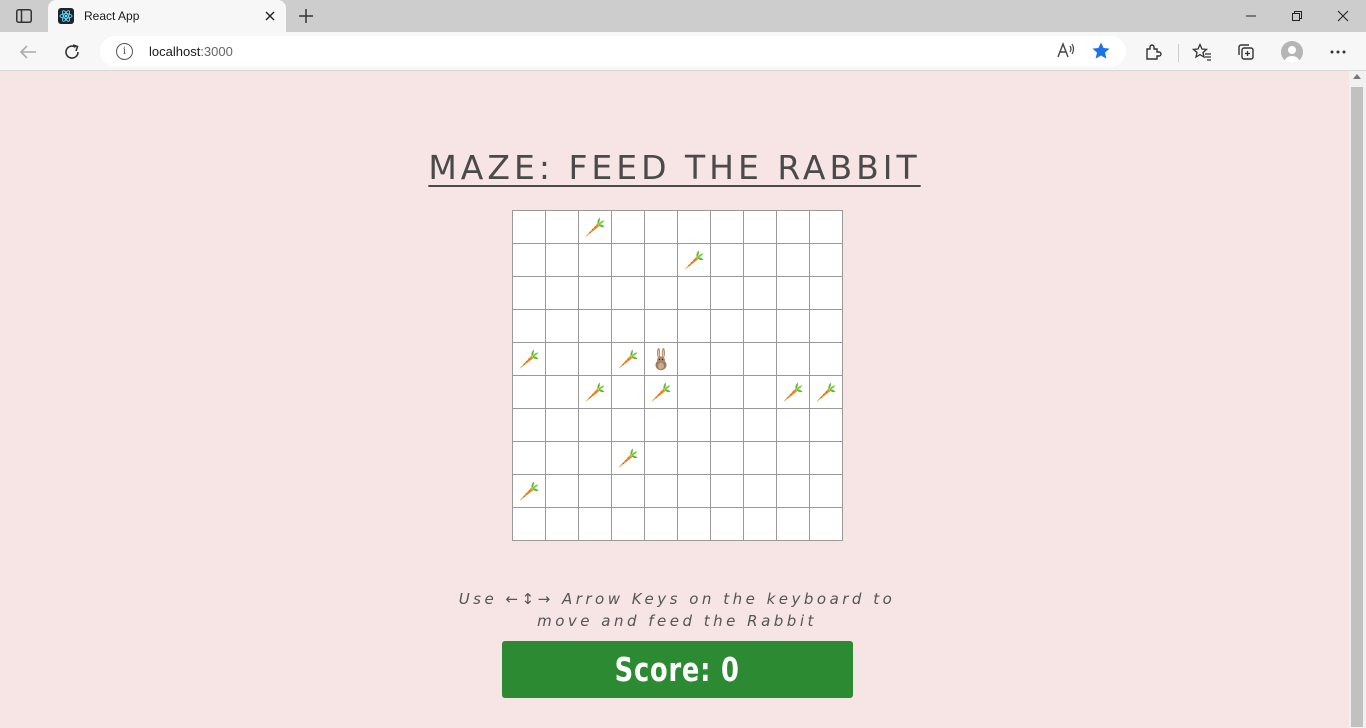  What do you see at coordinates (72, 52) in the screenshot?
I see `refresh-icon` at bounding box center [72, 52].